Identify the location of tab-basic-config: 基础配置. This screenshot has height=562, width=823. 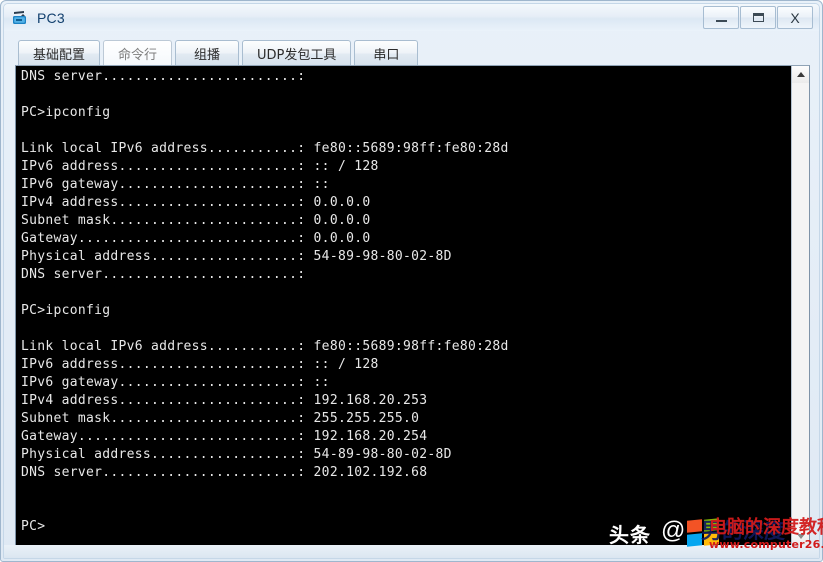
(59, 53).